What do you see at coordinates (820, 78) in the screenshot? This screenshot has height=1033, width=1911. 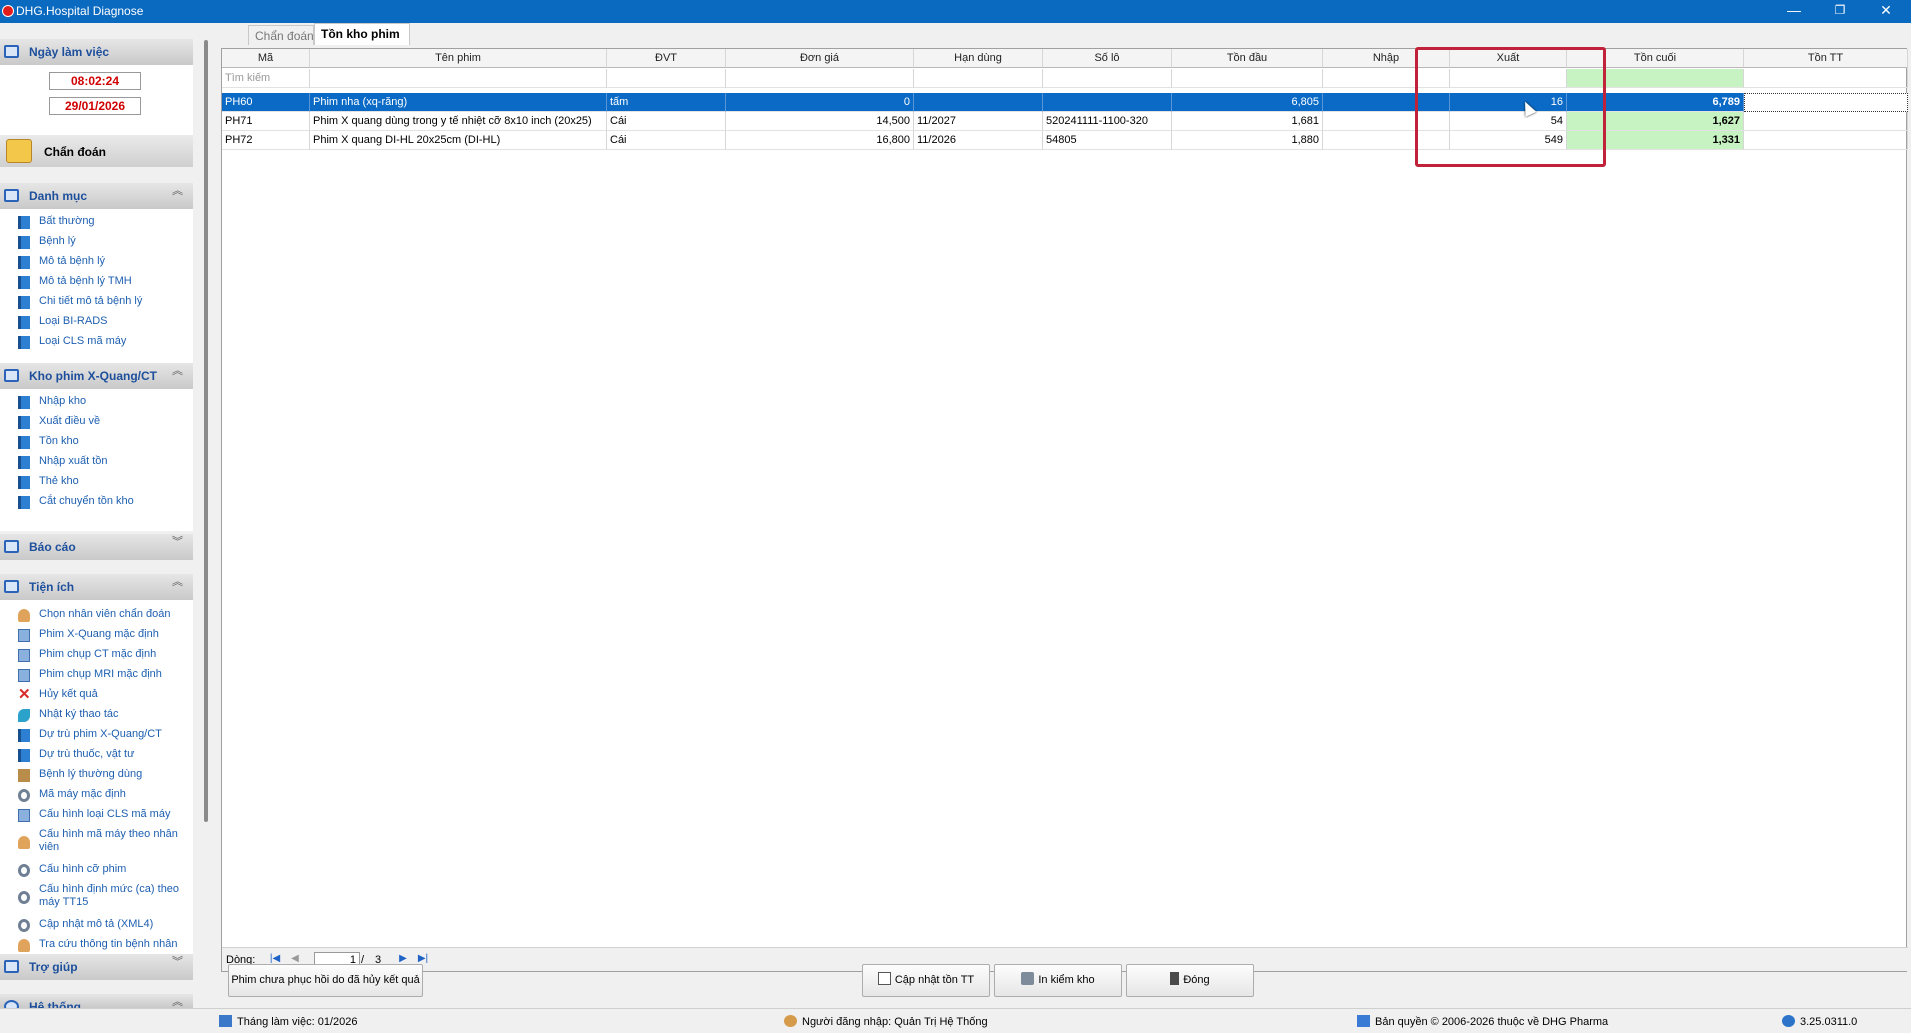 I see `filter-dongia` at bounding box center [820, 78].